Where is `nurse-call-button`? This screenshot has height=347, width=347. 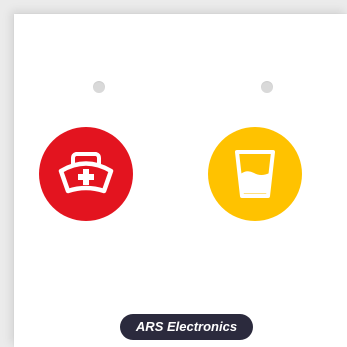 nurse-call-button is located at coordinates (86, 174).